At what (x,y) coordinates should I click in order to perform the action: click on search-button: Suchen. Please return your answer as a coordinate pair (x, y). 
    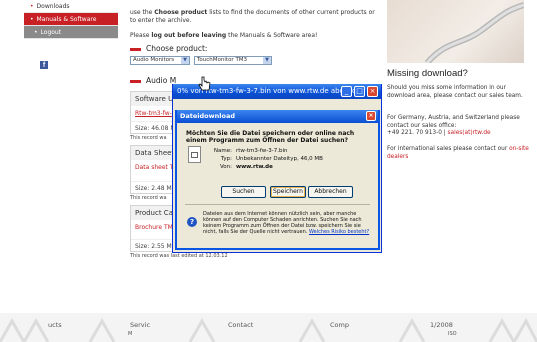
    Looking at the image, I should click on (243, 192).